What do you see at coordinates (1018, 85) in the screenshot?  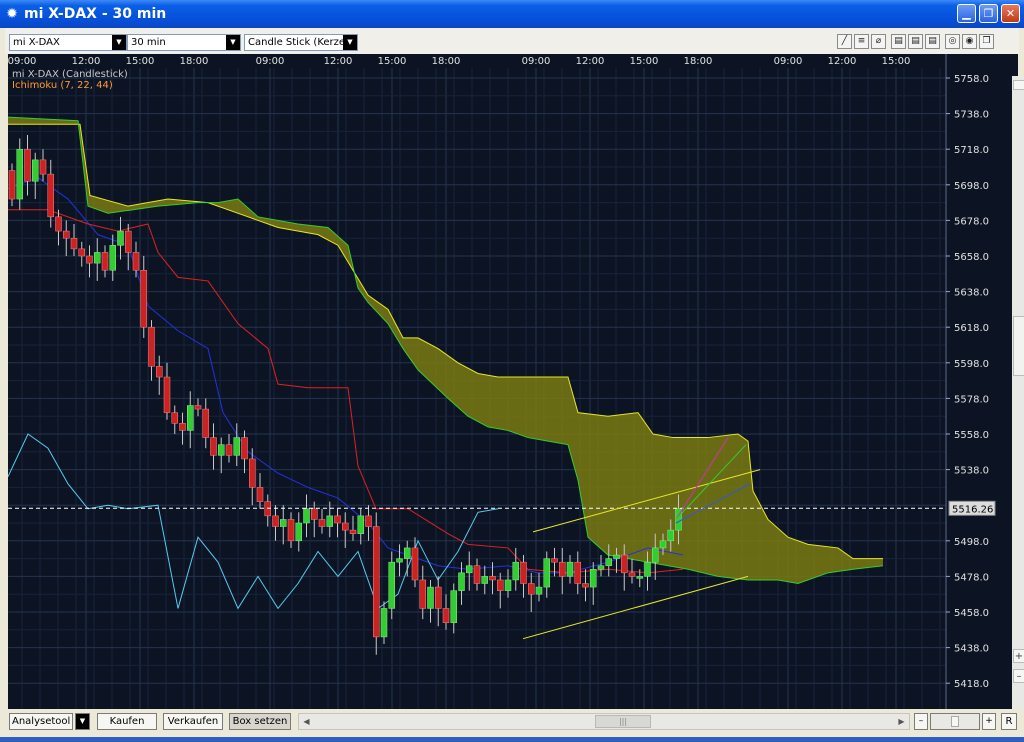 I see `scroll-up-button` at bounding box center [1018, 85].